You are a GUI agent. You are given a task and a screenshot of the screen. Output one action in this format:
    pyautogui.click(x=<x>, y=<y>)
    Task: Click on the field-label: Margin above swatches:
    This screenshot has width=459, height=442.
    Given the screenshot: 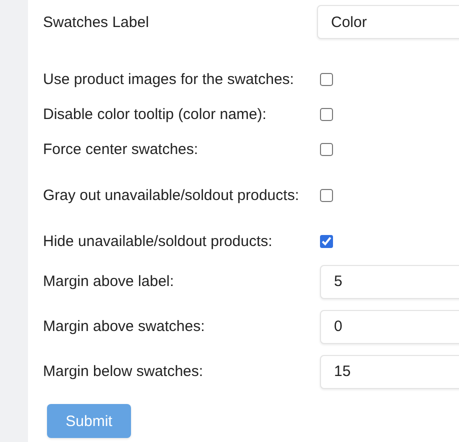 What is the action you would take?
    pyautogui.click(x=124, y=327)
    